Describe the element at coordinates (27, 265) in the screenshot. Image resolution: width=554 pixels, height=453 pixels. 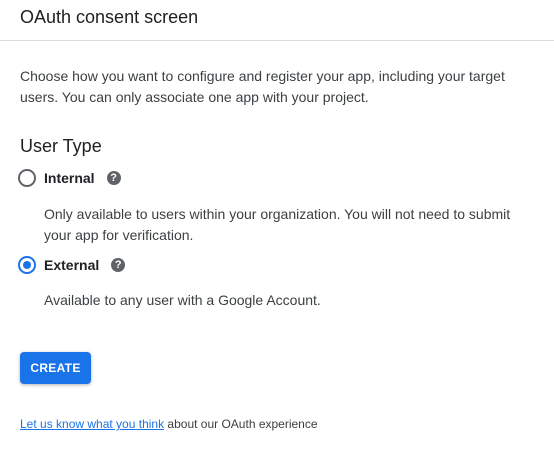
I see `radio-button-external` at that location.